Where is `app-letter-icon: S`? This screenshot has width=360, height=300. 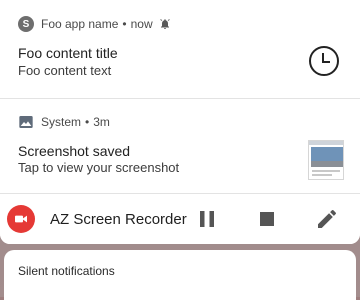 app-letter-icon: S is located at coordinates (26, 24).